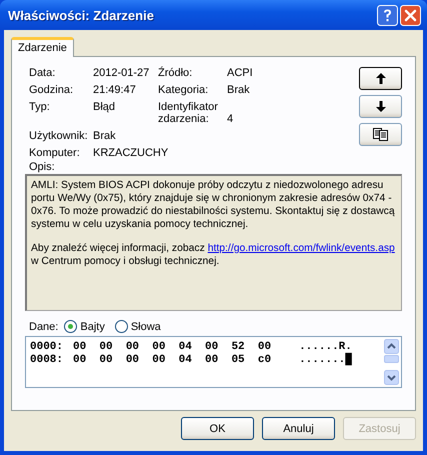 This screenshot has height=455, width=427. What do you see at coordinates (130, 153) in the screenshot?
I see `field-value: KRZACZUCHY` at bounding box center [130, 153].